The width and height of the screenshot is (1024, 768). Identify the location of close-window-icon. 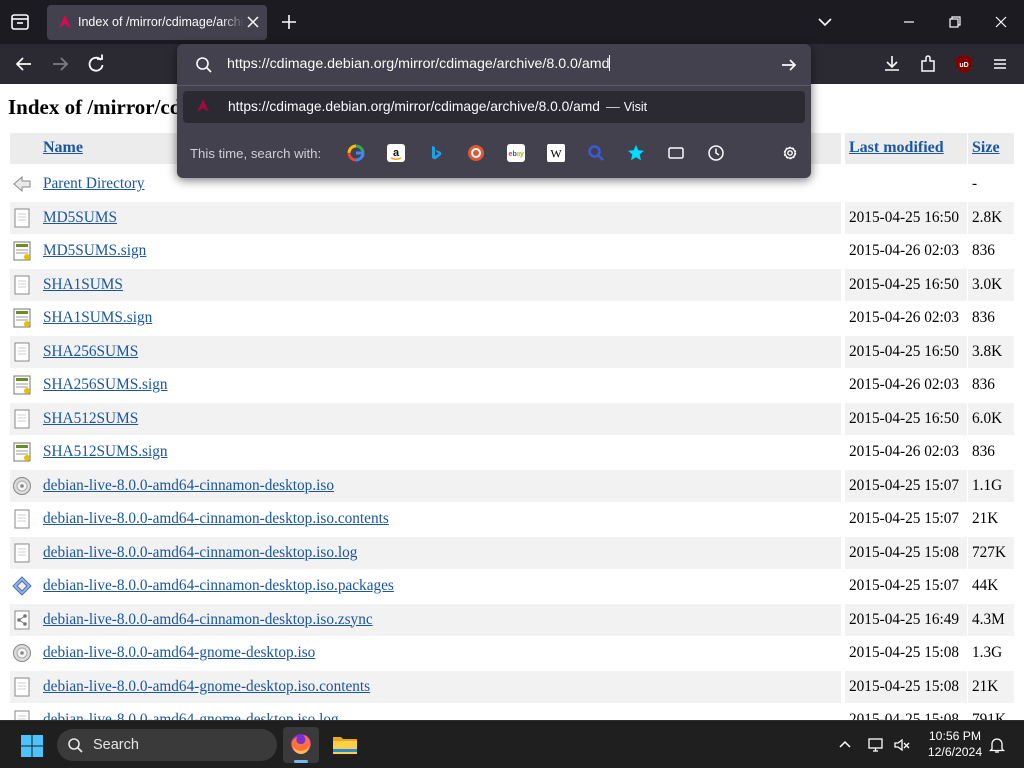
(1001, 22).